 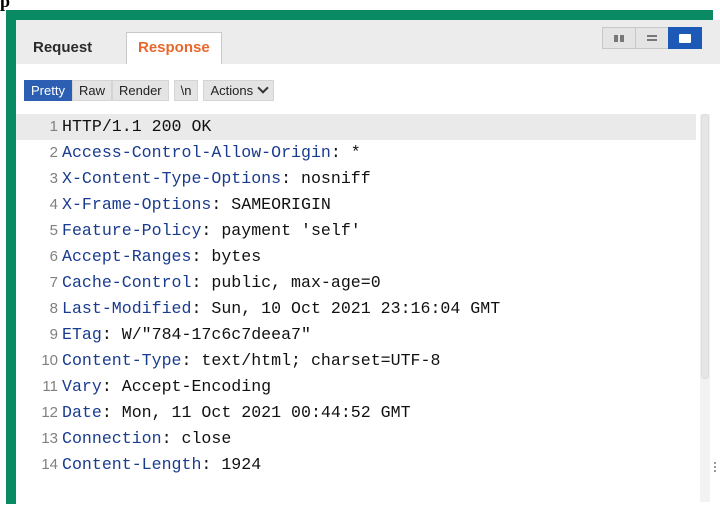 What do you see at coordinates (53, 256) in the screenshot?
I see `line-number: 6` at bounding box center [53, 256].